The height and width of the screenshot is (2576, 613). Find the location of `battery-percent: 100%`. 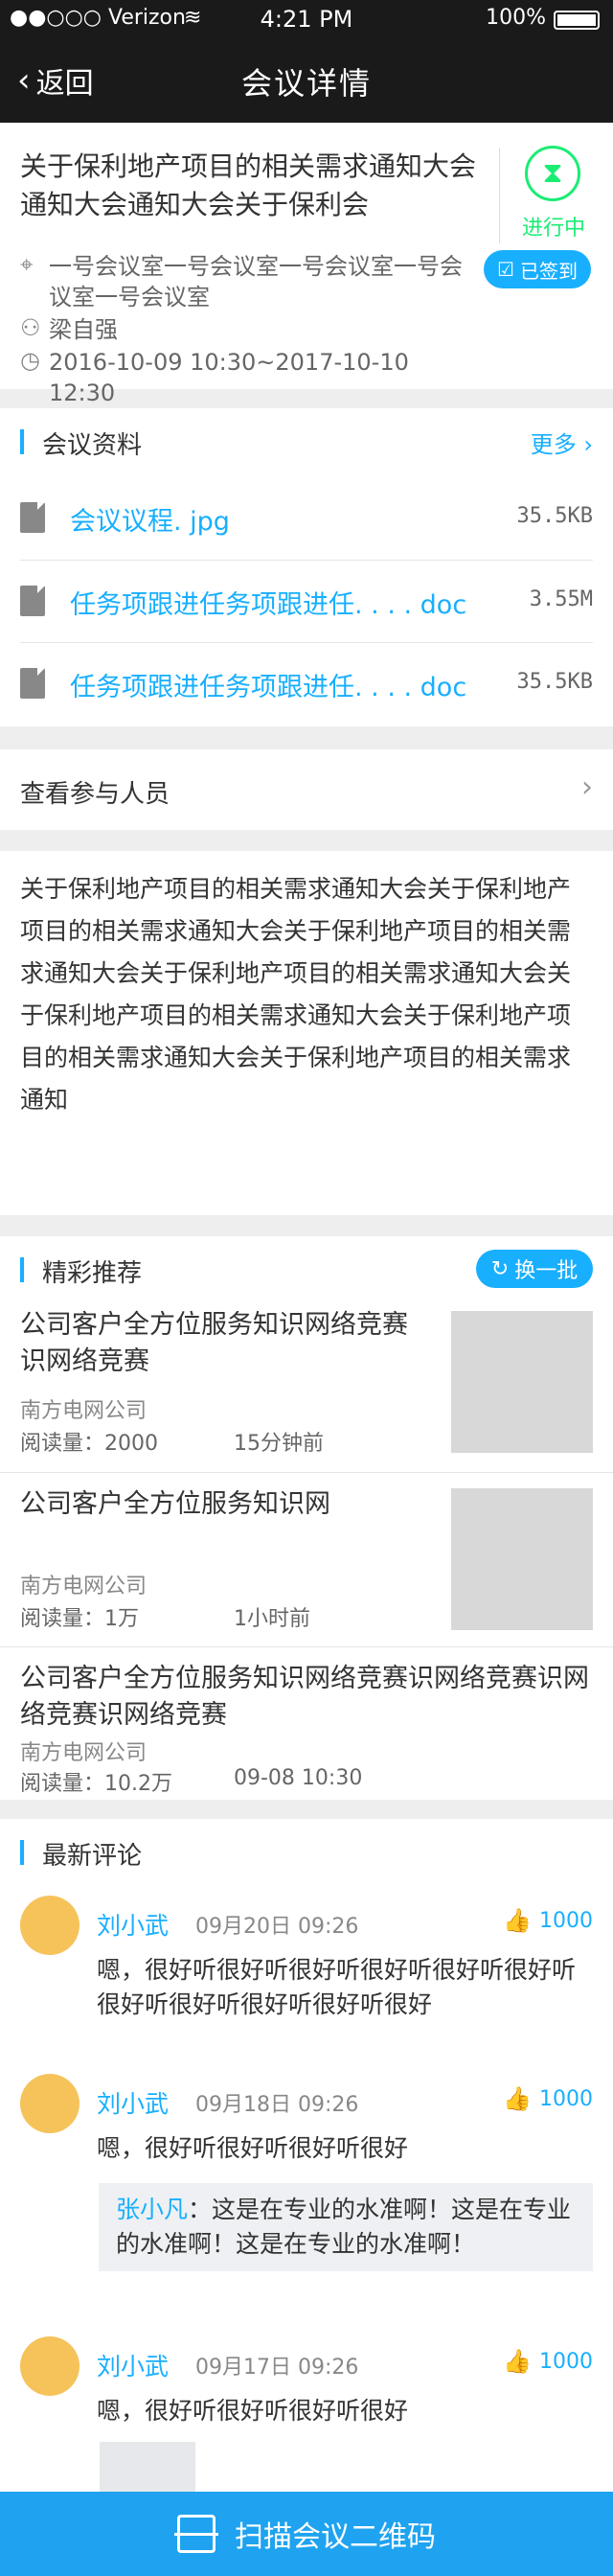

battery-percent: 100% is located at coordinates (516, 18).